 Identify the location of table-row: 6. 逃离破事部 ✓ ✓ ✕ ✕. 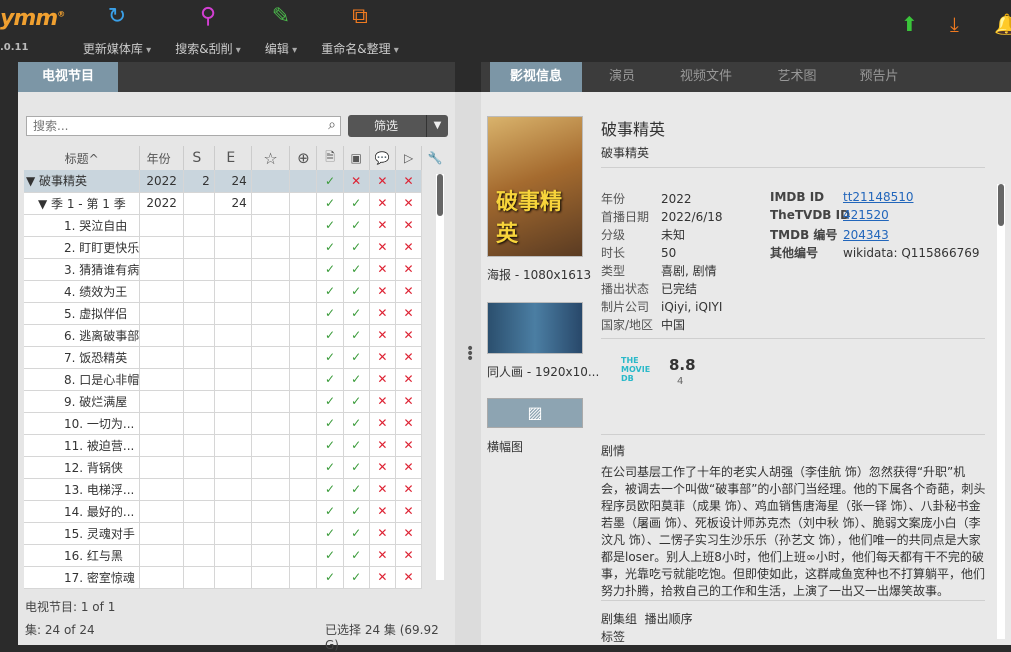
(236, 335).